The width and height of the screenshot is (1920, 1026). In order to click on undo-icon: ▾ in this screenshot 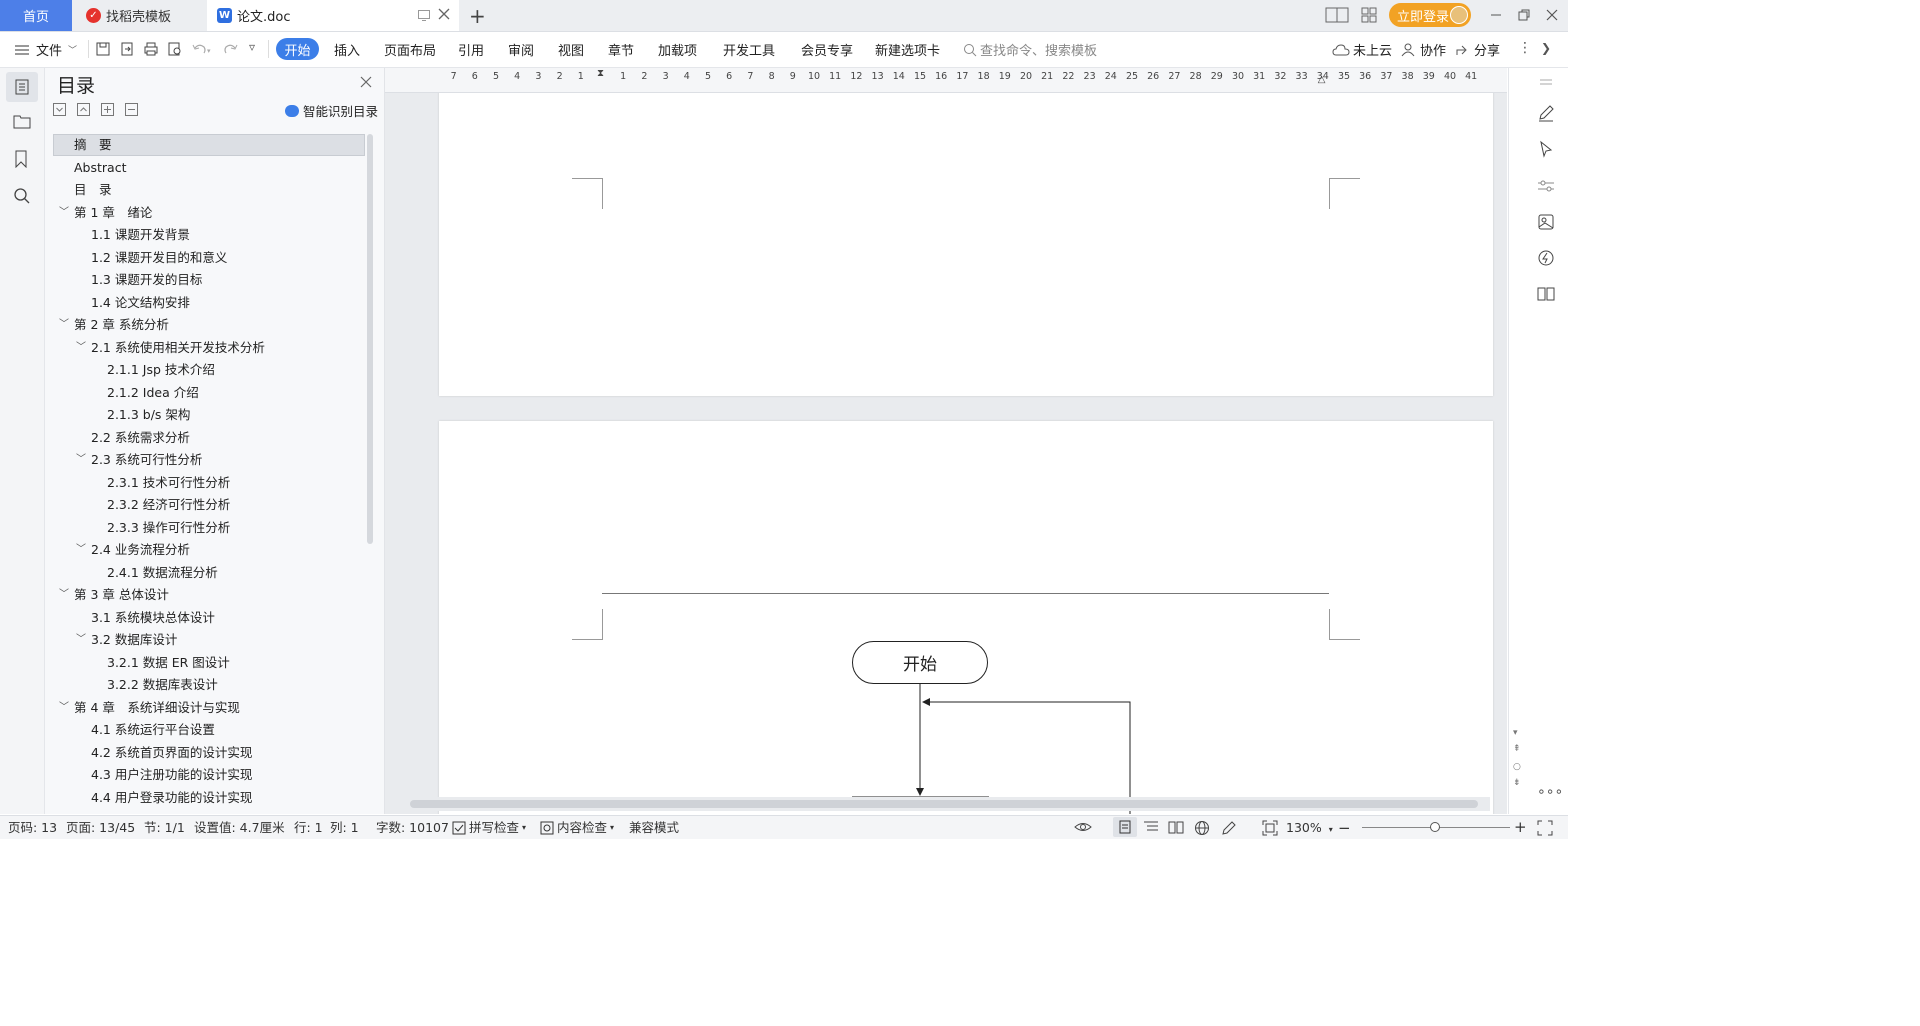, I will do `click(202, 51)`.